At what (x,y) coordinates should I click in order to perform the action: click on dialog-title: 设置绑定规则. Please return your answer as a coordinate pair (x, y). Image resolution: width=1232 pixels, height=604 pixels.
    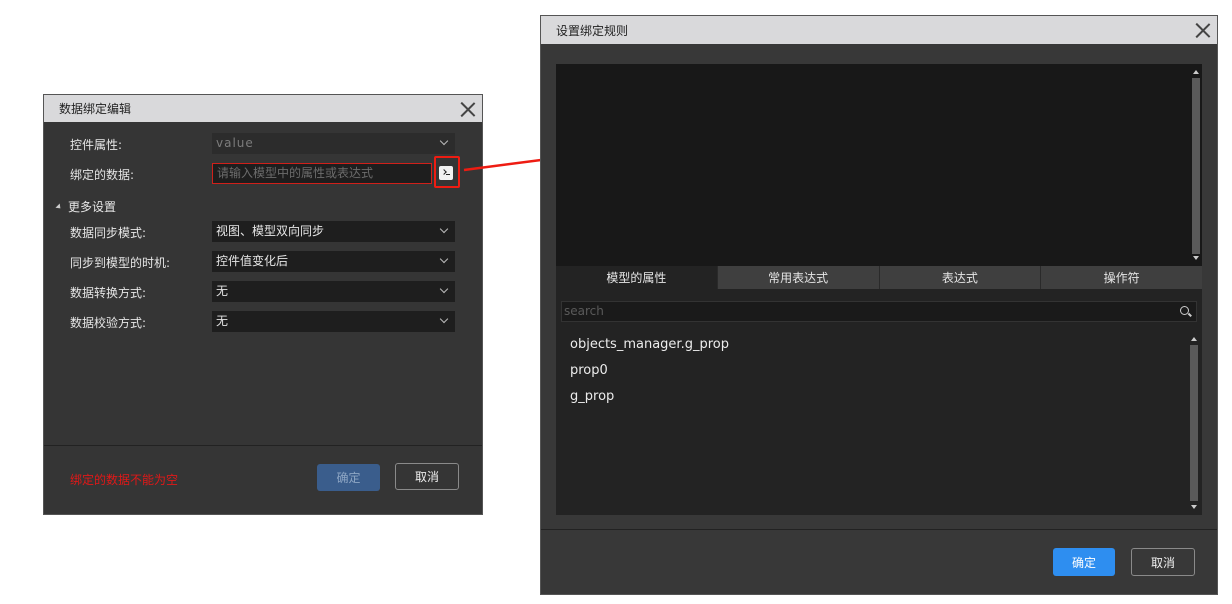
    Looking at the image, I should click on (592, 30).